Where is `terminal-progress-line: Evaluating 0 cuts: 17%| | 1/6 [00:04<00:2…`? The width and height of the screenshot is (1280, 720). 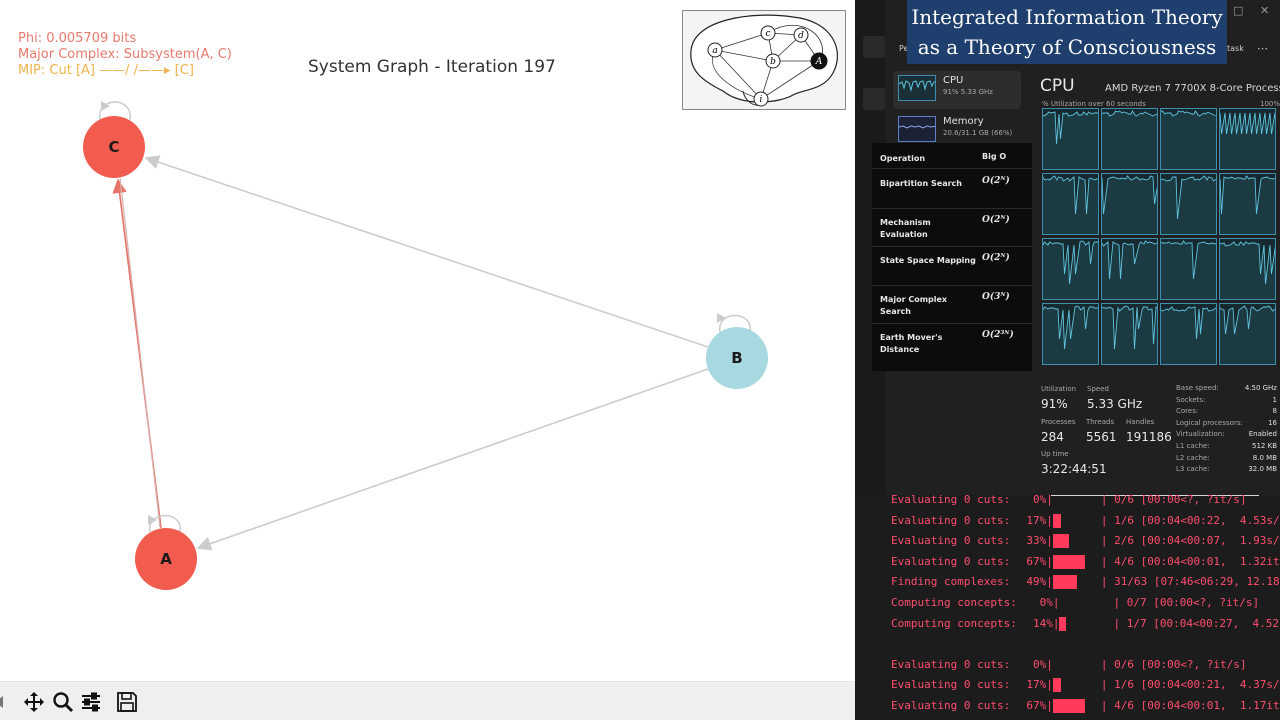
terminal-progress-line: Evaluating 0 cuts: 17%| | 1/6 [00:04<00:2… is located at coordinates (1085, 685).